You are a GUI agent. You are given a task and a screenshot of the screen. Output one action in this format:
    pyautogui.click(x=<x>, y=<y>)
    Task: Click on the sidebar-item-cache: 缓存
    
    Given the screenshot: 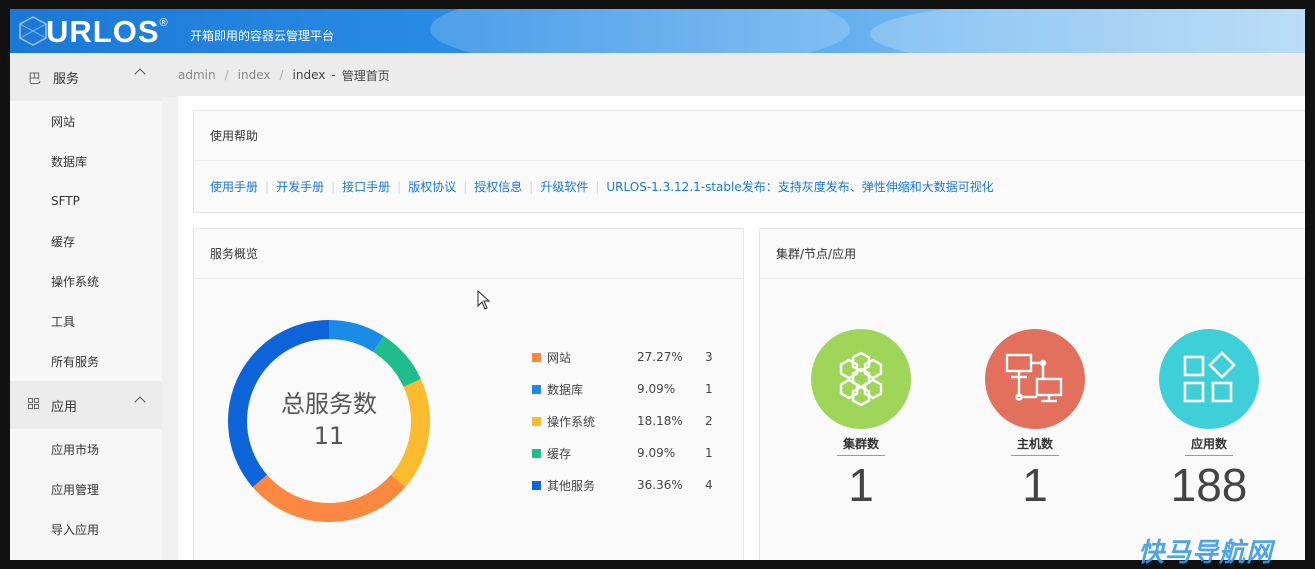 What is the action you would take?
    pyautogui.click(x=86, y=241)
    